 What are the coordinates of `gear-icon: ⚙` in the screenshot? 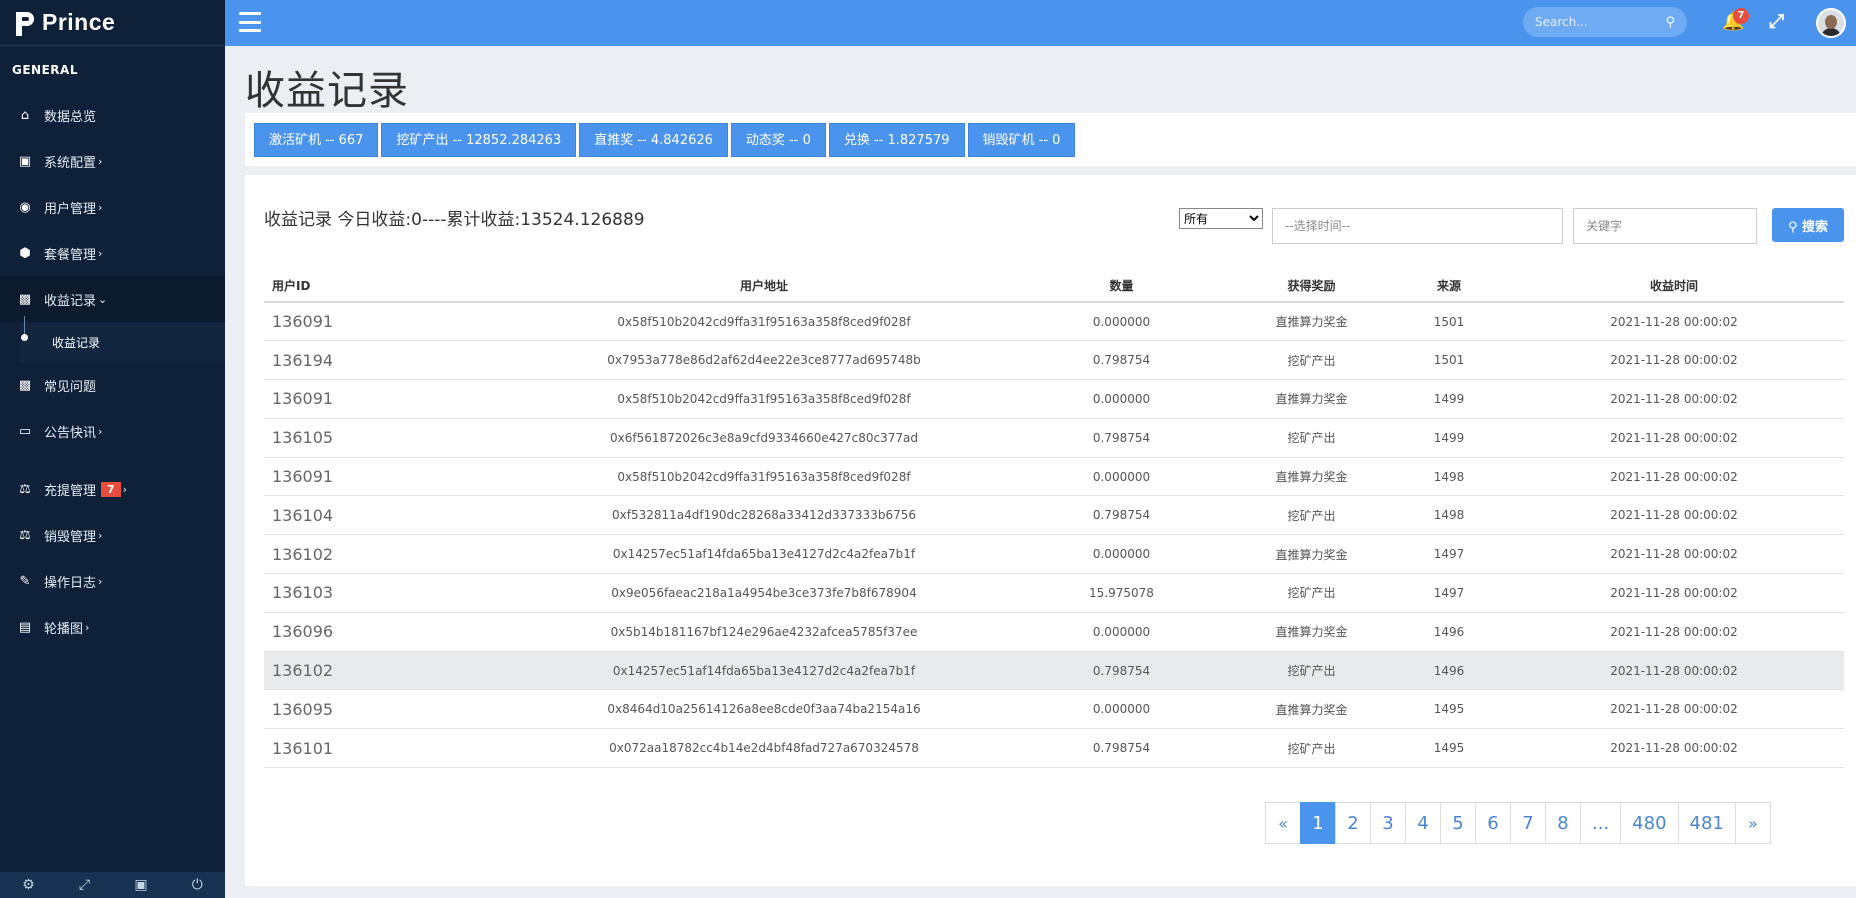 It's located at (28, 885).